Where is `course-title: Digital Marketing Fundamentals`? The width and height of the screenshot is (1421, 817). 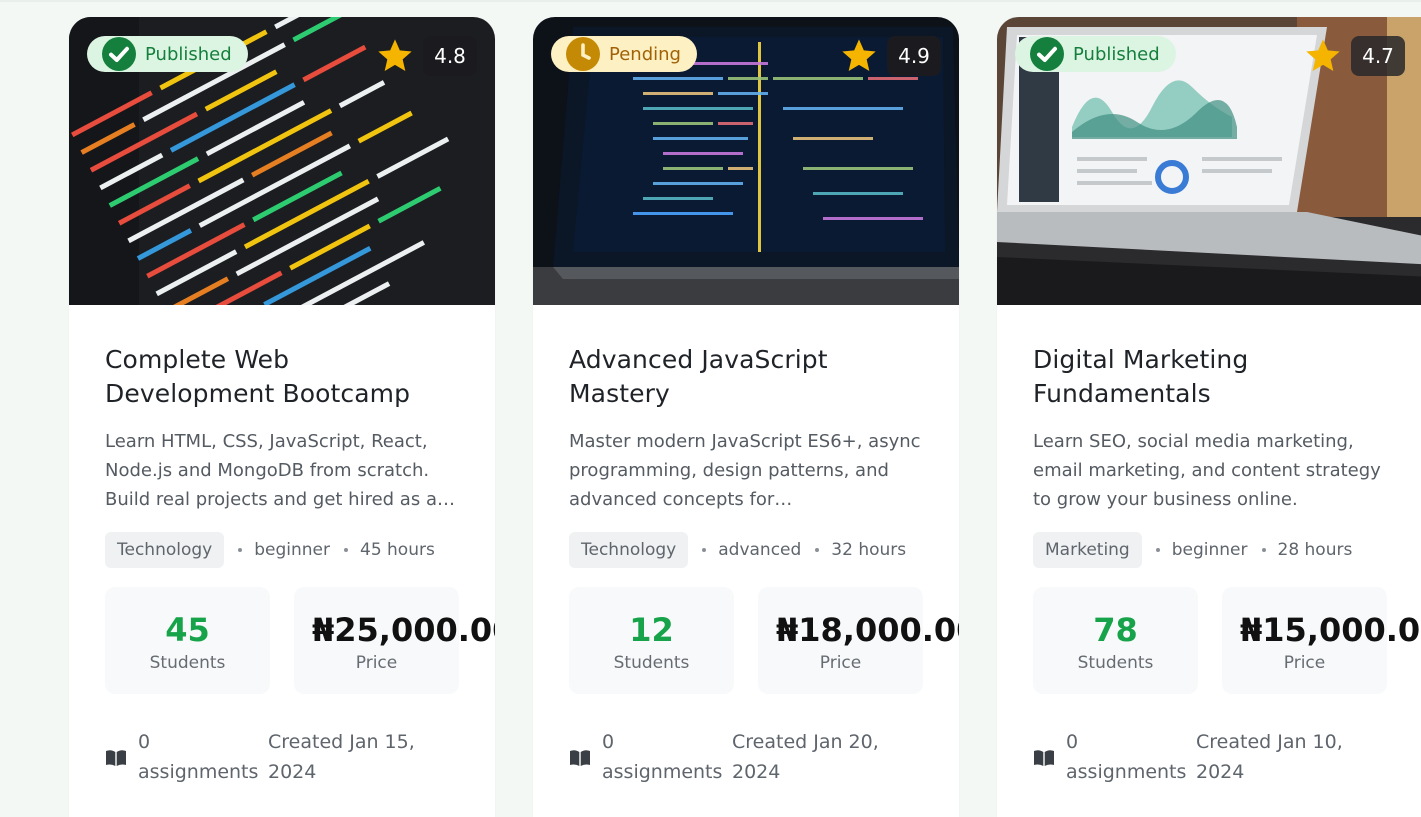 course-title: Digital Marketing Fundamentals is located at coordinates (1213, 377).